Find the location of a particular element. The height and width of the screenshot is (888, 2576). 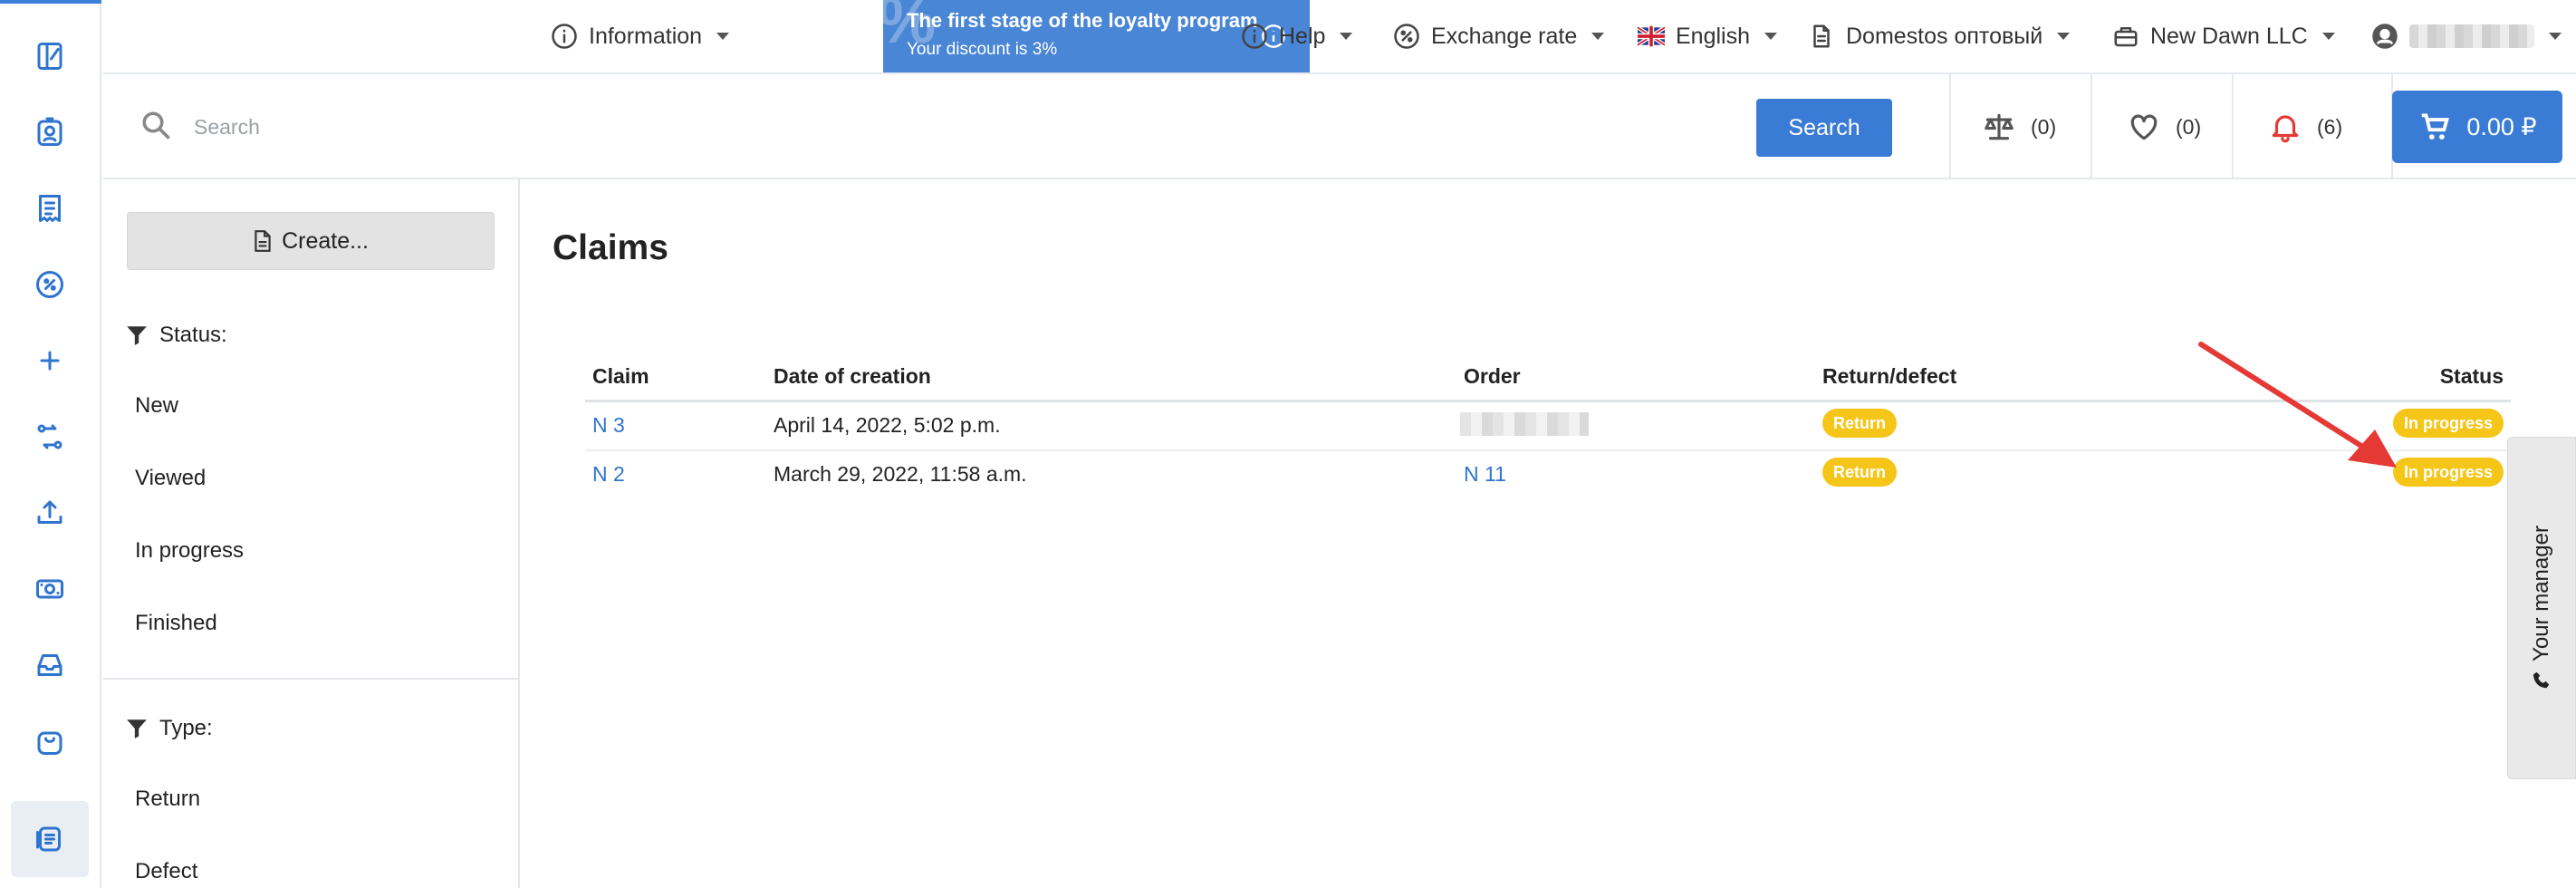

rail-catalog-button is located at coordinates (50, 56).